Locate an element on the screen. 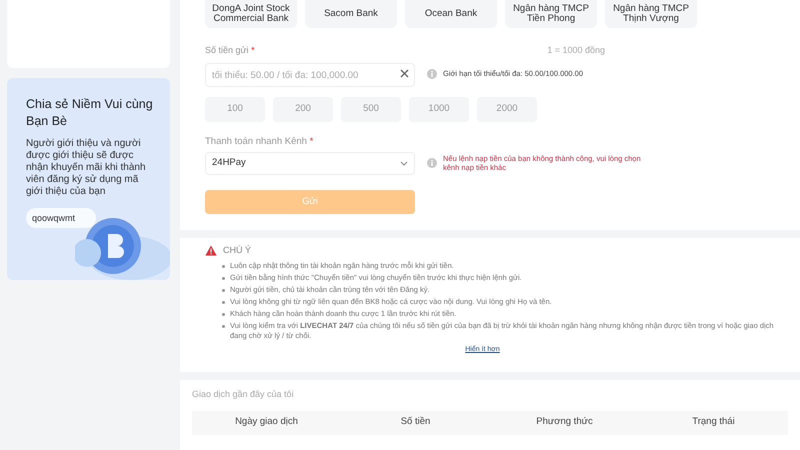  referral-description: Người giới thiệu và người được giới thiệu sẽ được nhận khuyến mãi khi thành viên đăng ký sử dụng mã giới thiệu của bạn is located at coordinates (86, 168).